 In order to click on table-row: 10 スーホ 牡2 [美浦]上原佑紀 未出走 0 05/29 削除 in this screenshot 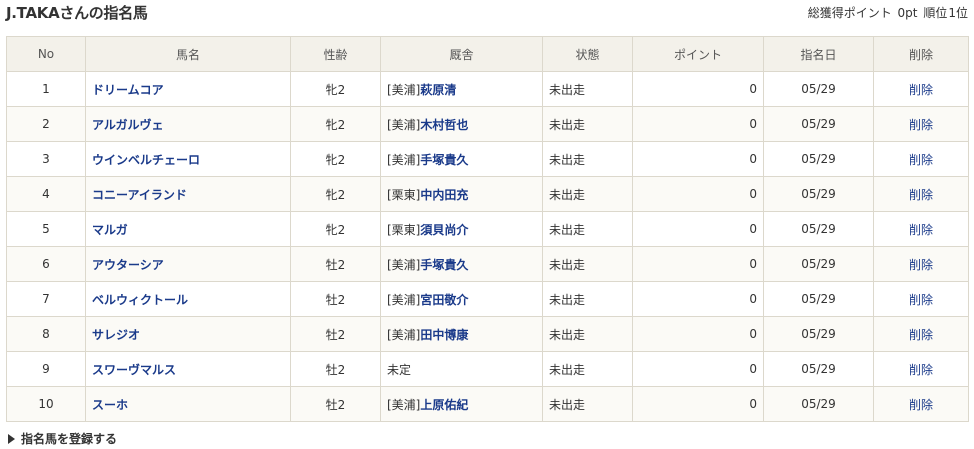, I will do `click(487, 404)`.